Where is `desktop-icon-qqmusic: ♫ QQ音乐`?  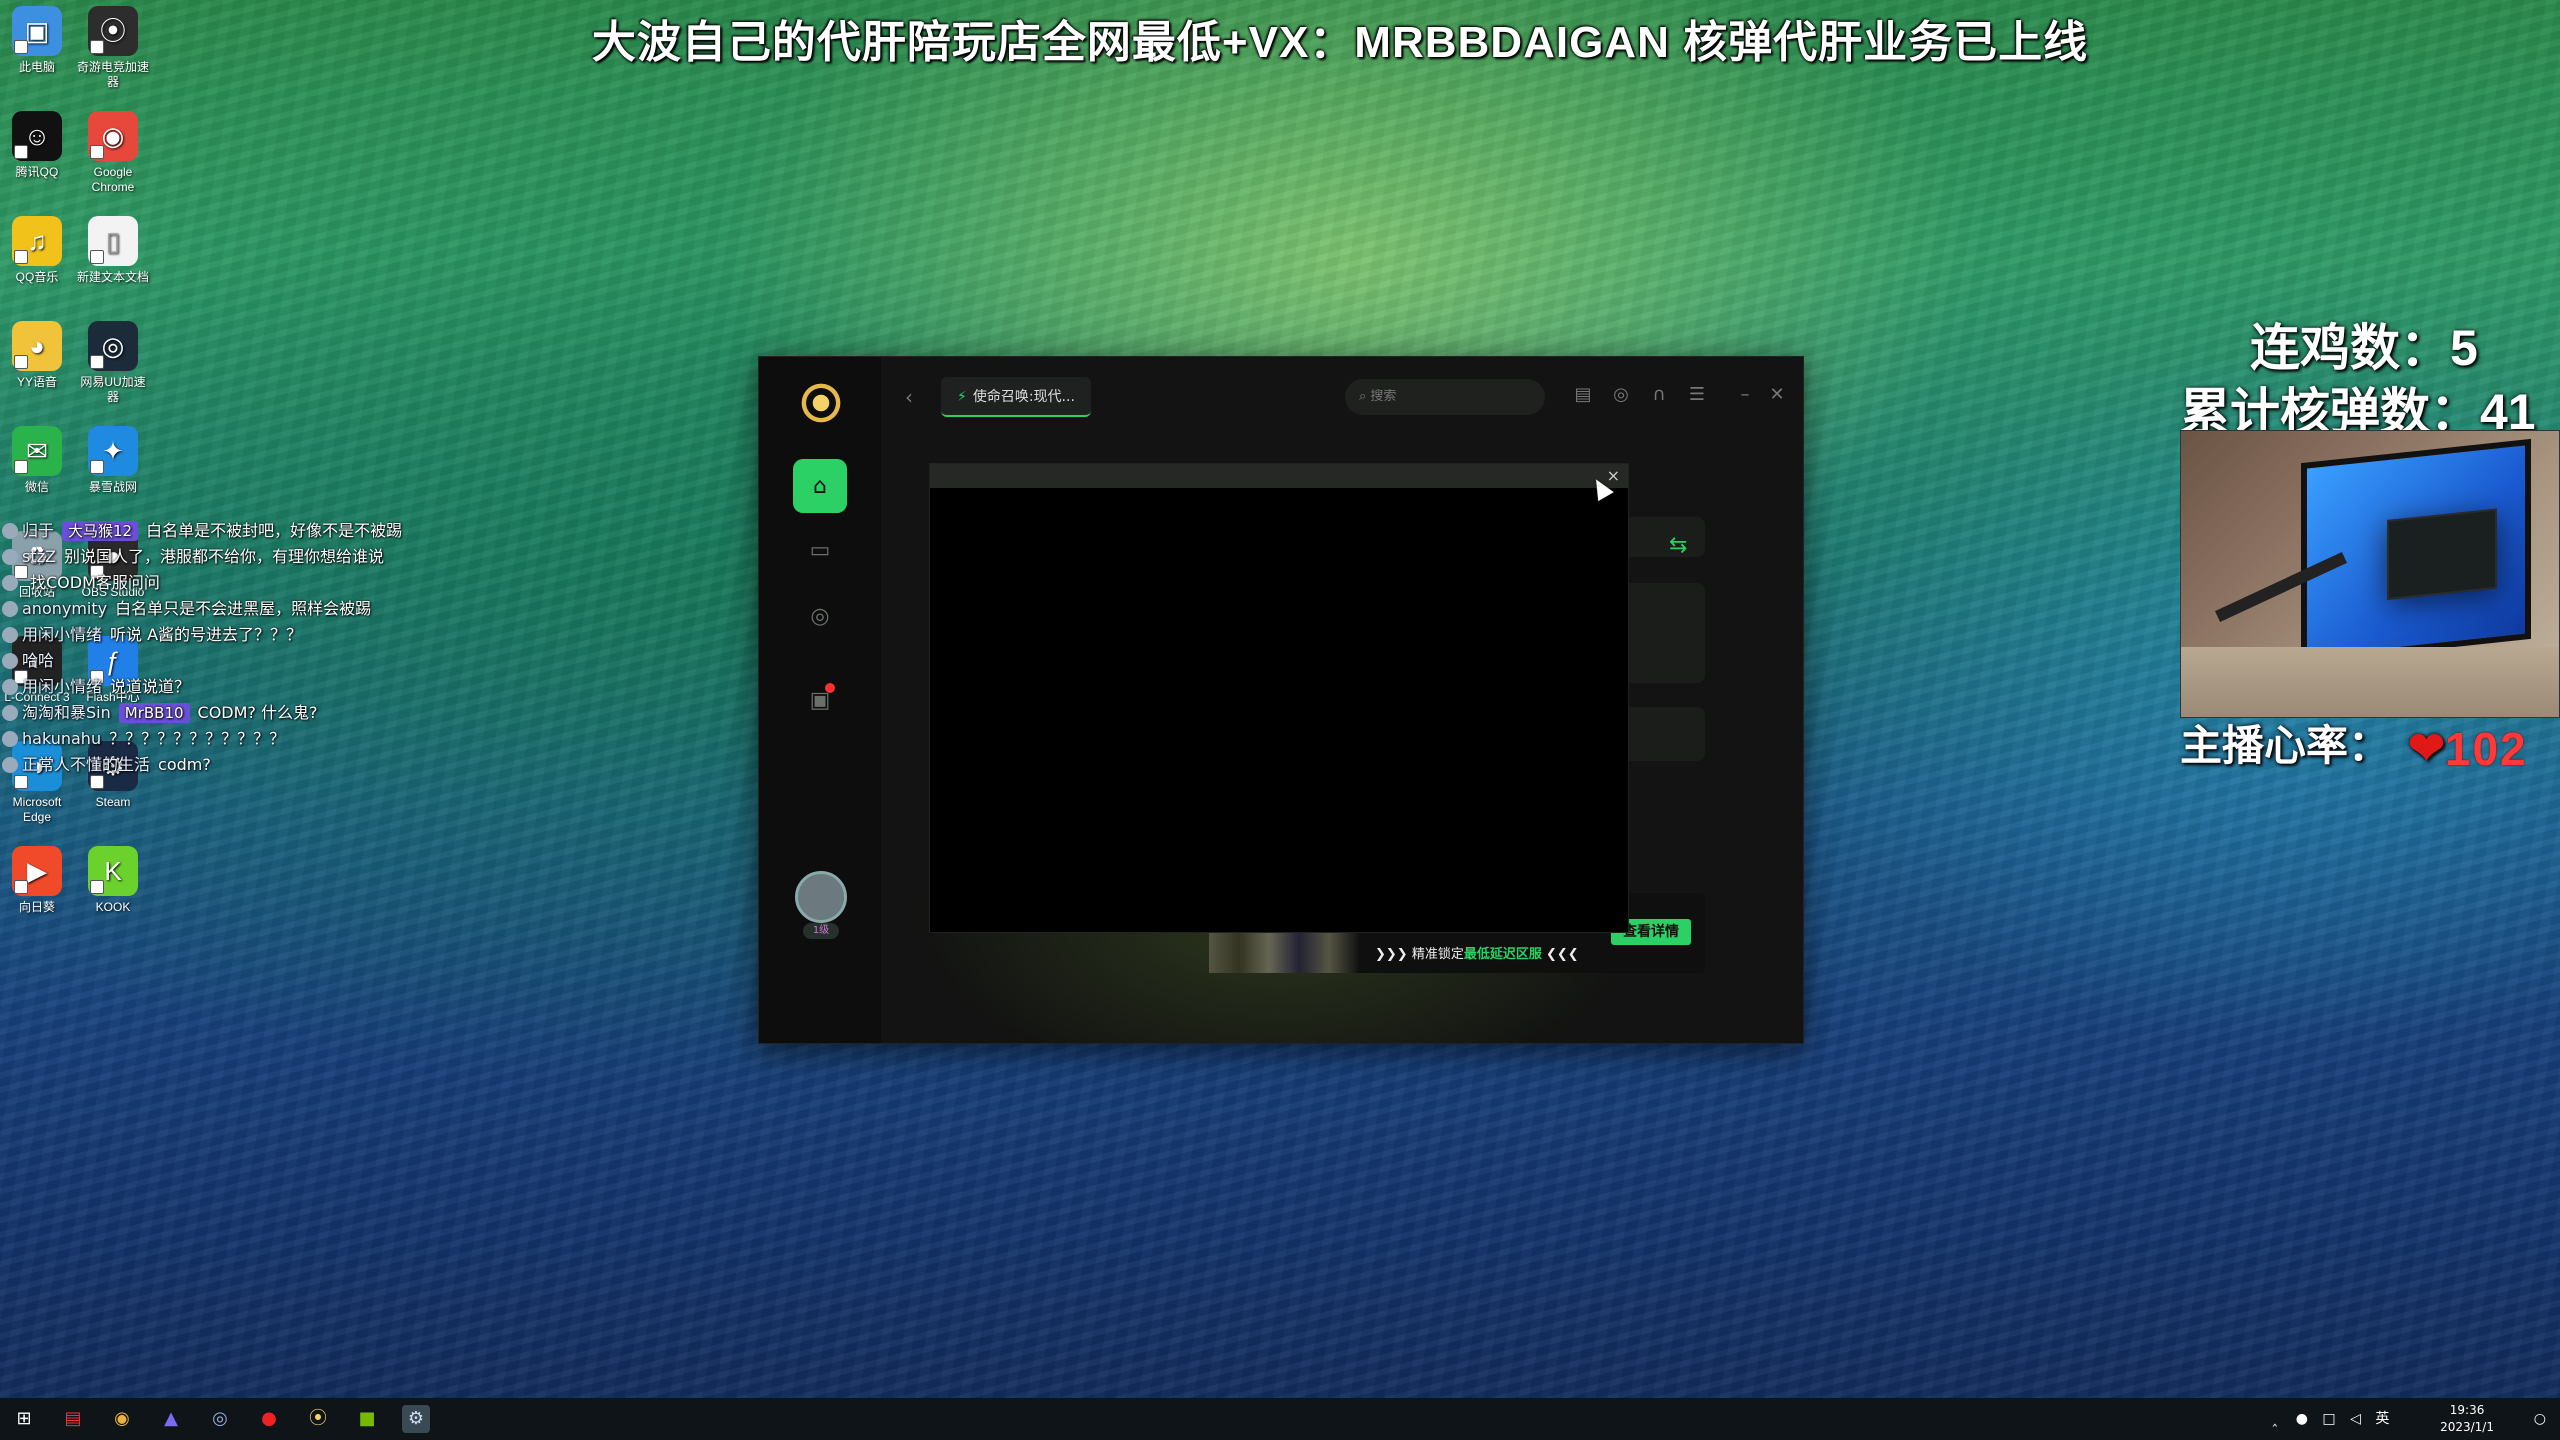 desktop-icon-qqmusic: ♫ QQ音乐 is located at coordinates (37, 250).